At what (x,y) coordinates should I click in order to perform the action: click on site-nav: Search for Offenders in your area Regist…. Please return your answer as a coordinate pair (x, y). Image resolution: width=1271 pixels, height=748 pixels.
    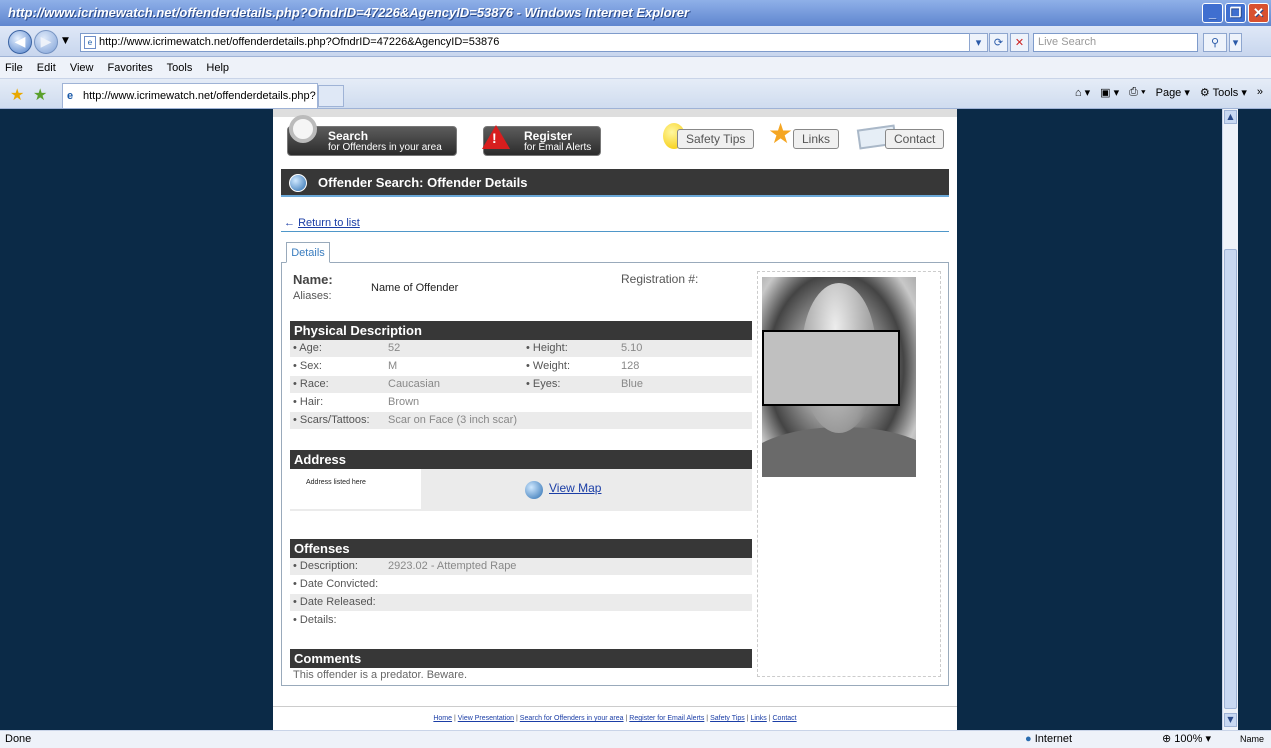
    Looking at the image, I should click on (615, 139).